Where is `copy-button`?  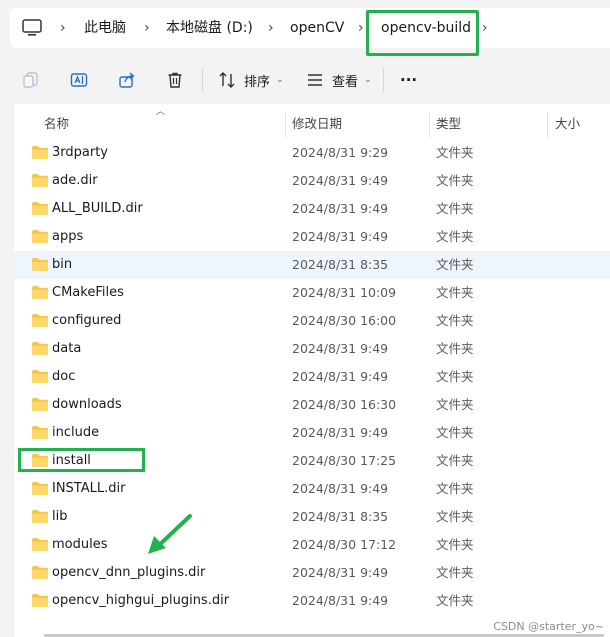
copy-button is located at coordinates (31, 80).